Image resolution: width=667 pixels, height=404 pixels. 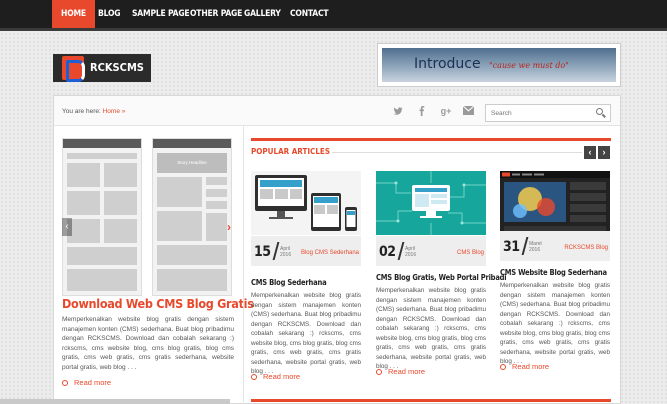 What do you see at coordinates (457, 152) in the screenshot?
I see `popular-heading-line` at bounding box center [457, 152].